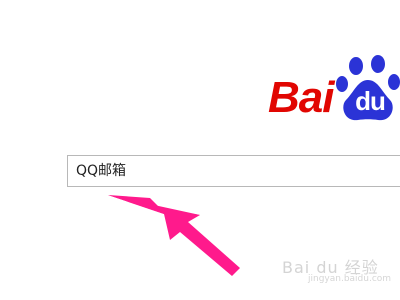  I want to click on search-input-box: QQ邮箱, so click(233, 171).